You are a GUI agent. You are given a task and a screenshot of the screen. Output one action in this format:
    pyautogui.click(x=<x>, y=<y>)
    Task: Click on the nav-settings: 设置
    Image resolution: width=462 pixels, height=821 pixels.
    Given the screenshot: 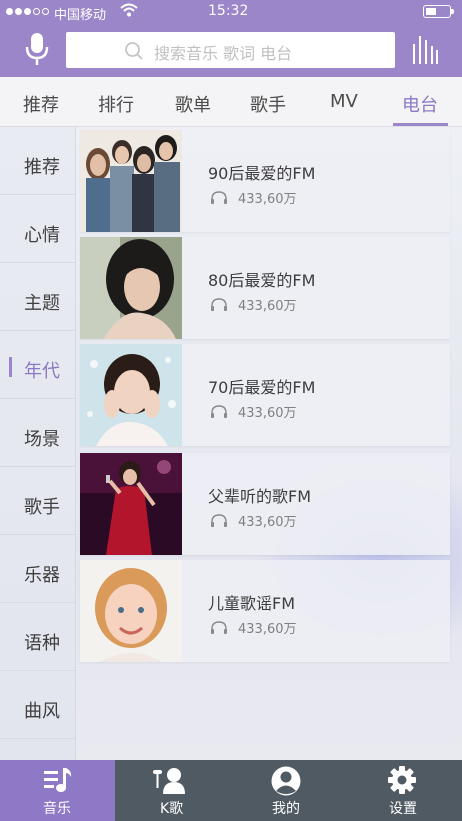 What is the action you would take?
    pyautogui.click(x=404, y=790)
    